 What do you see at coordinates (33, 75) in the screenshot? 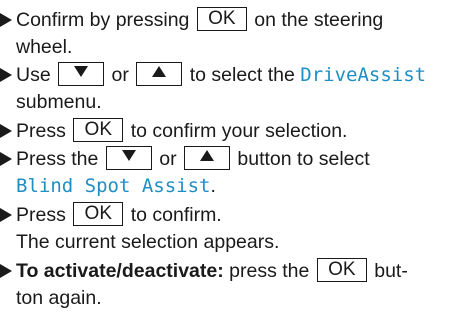
I see `step-text: Use` at bounding box center [33, 75].